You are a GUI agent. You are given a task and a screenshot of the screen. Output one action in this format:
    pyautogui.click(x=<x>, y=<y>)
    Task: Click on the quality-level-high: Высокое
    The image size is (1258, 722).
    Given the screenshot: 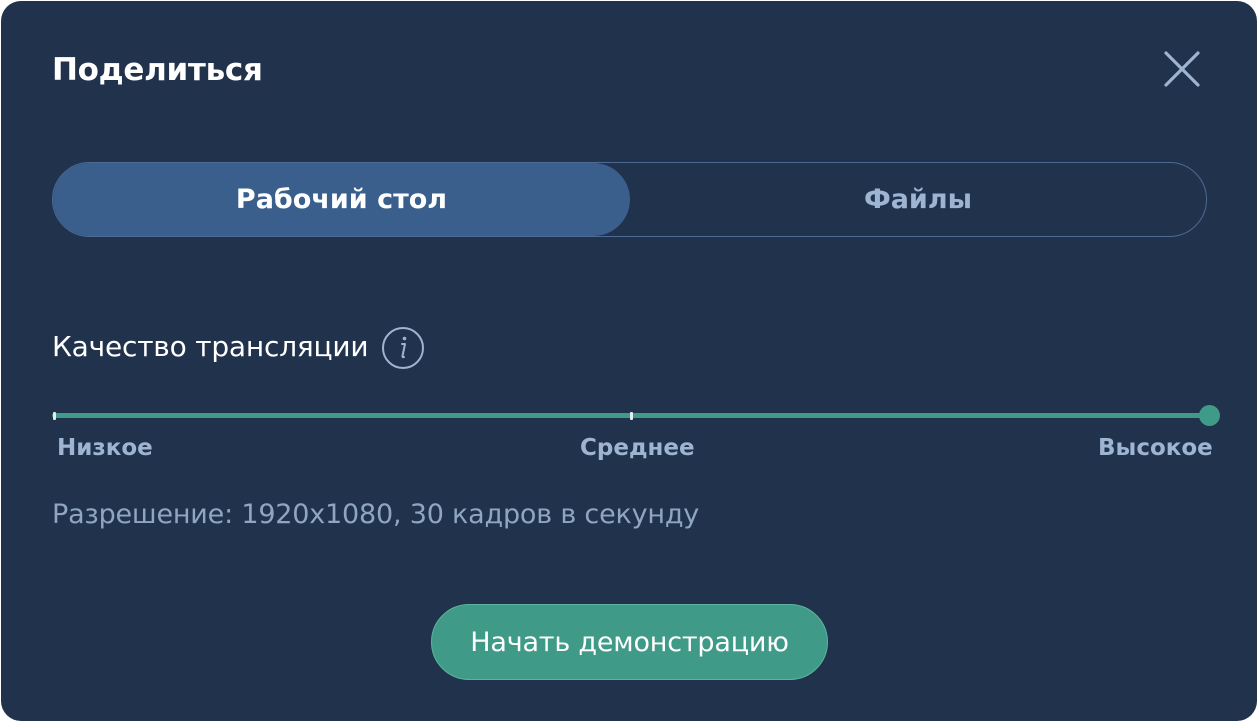 What is the action you would take?
    pyautogui.click(x=1155, y=448)
    